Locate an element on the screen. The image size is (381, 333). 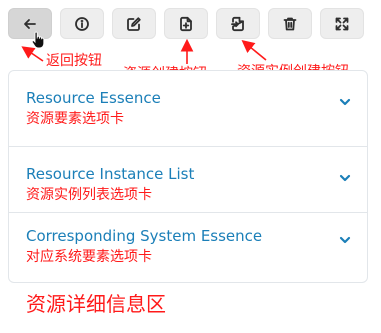
file-import-icon is located at coordinates (237, 23).